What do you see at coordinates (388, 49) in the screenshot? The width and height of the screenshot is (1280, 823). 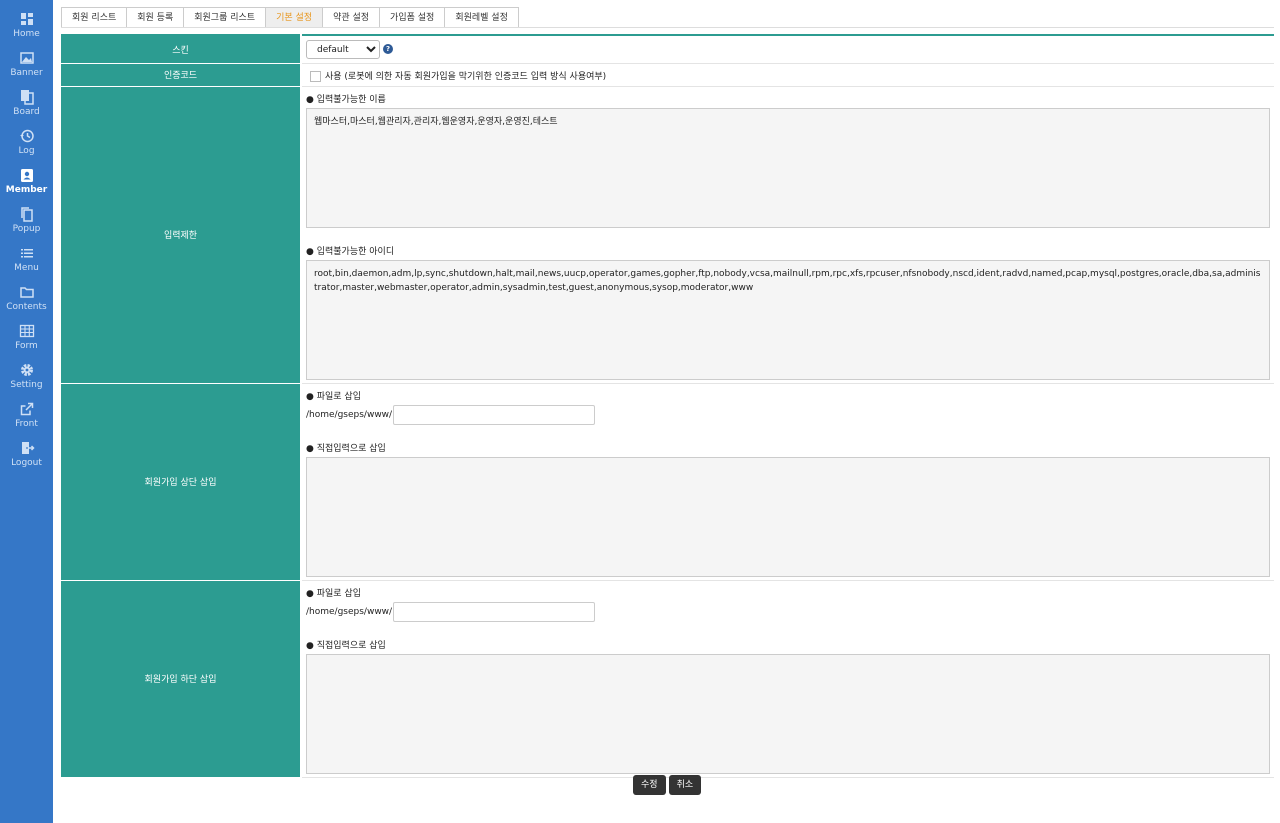 I see `help-icon: ?` at bounding box center [388, 49].